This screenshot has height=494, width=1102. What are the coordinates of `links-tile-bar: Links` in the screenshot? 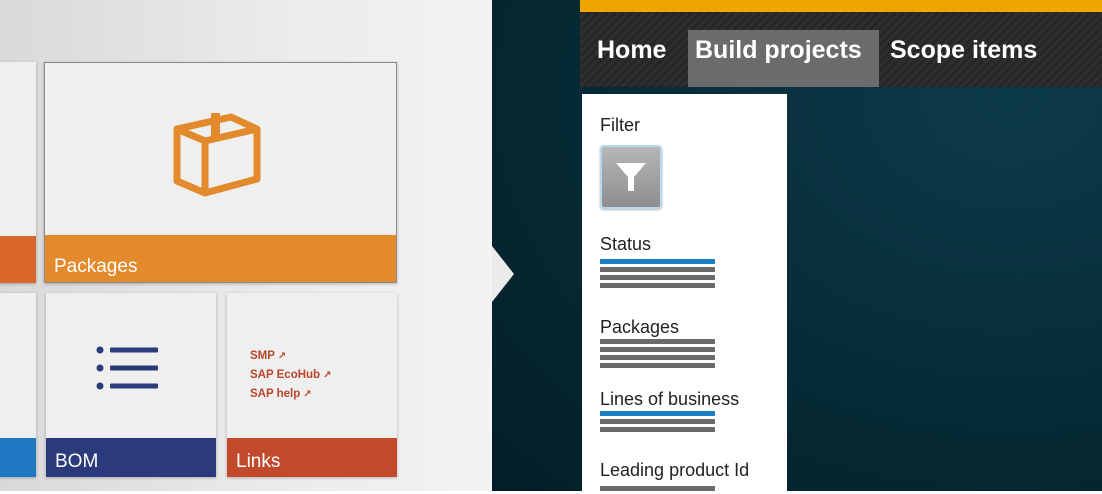 It's located at (312, 457).